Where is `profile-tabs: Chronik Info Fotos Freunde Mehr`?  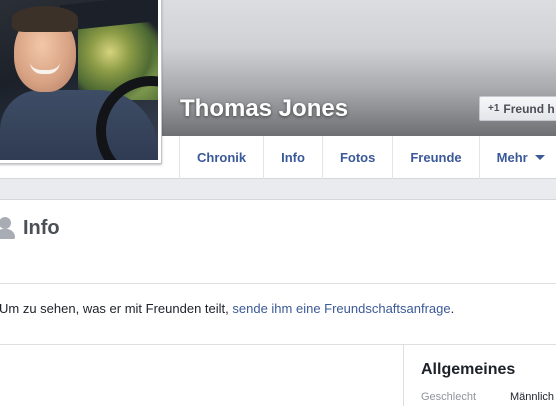 profile-tabs: Chronik Info Fotos Freunde Mehr is located at coordinates (367, 157).